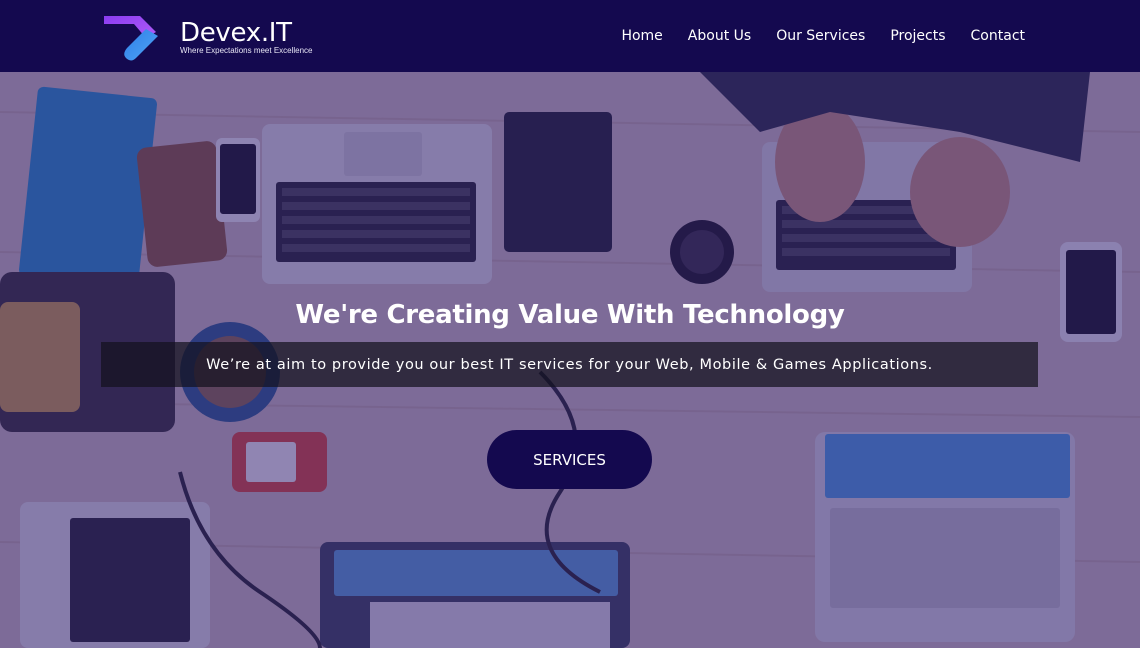 This screenshot has width=1140, height=648. I want to click on hero-title: We're Creating Value With Technology, so click(570, 315).